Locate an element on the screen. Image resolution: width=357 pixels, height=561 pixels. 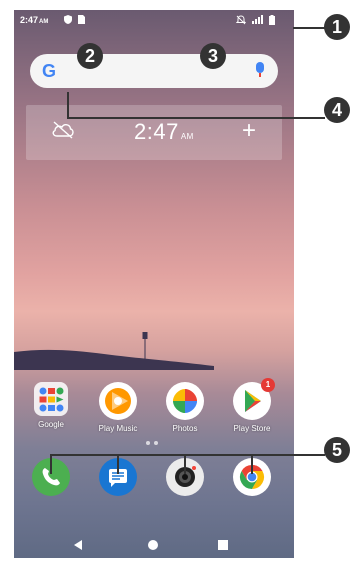
google-search-bar: G is located at coordinates (154, 71).